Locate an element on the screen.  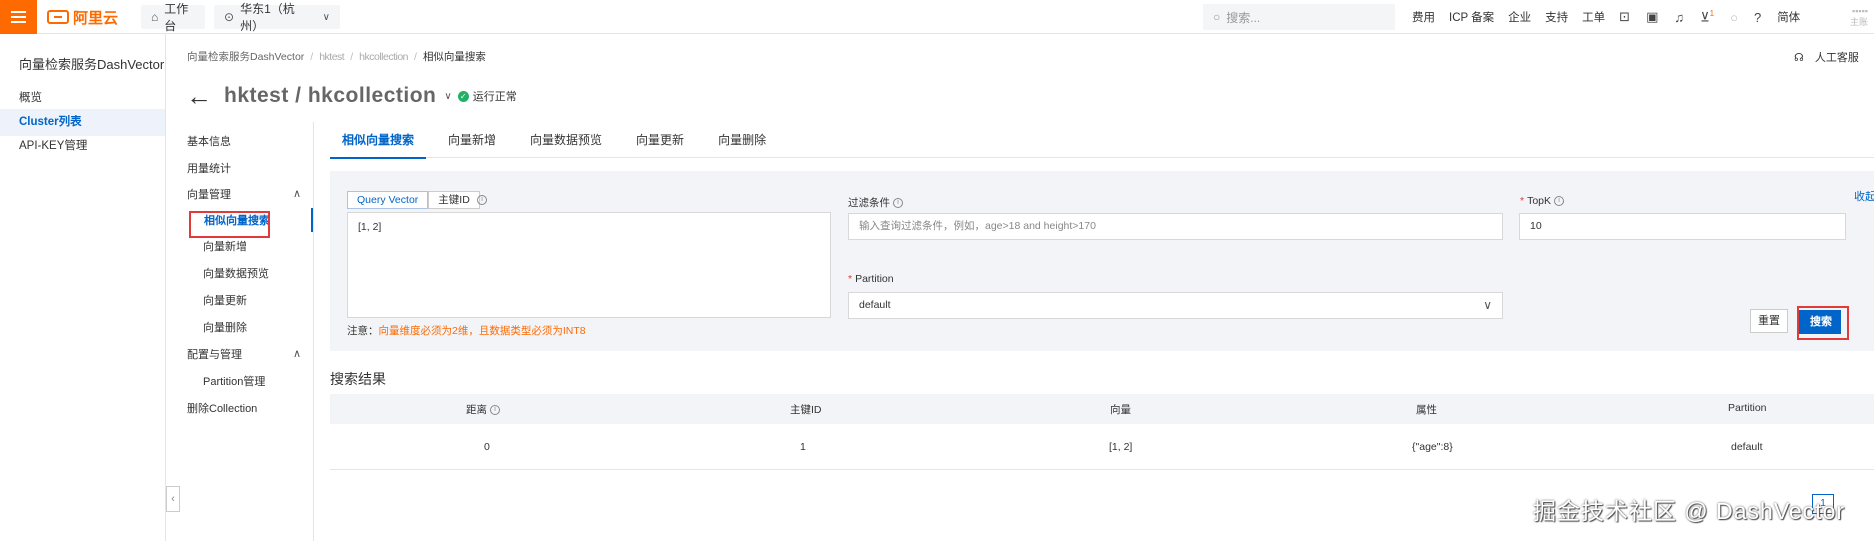
user-account: ▪▪▪▪▪ 主账 is located at coordinates (1851, 17).